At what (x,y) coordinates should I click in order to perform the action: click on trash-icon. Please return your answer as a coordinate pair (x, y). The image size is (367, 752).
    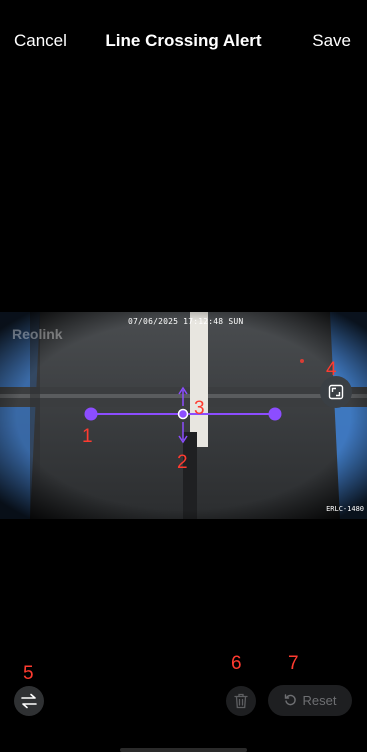
    Looking at the image, I should click on (241, 701).